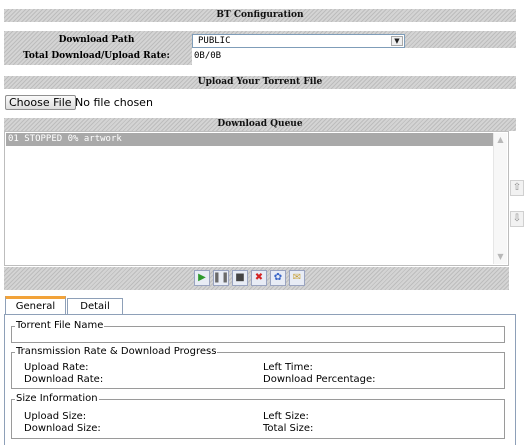  I want to click on download-path-label: Download Path, so click(96, 40).